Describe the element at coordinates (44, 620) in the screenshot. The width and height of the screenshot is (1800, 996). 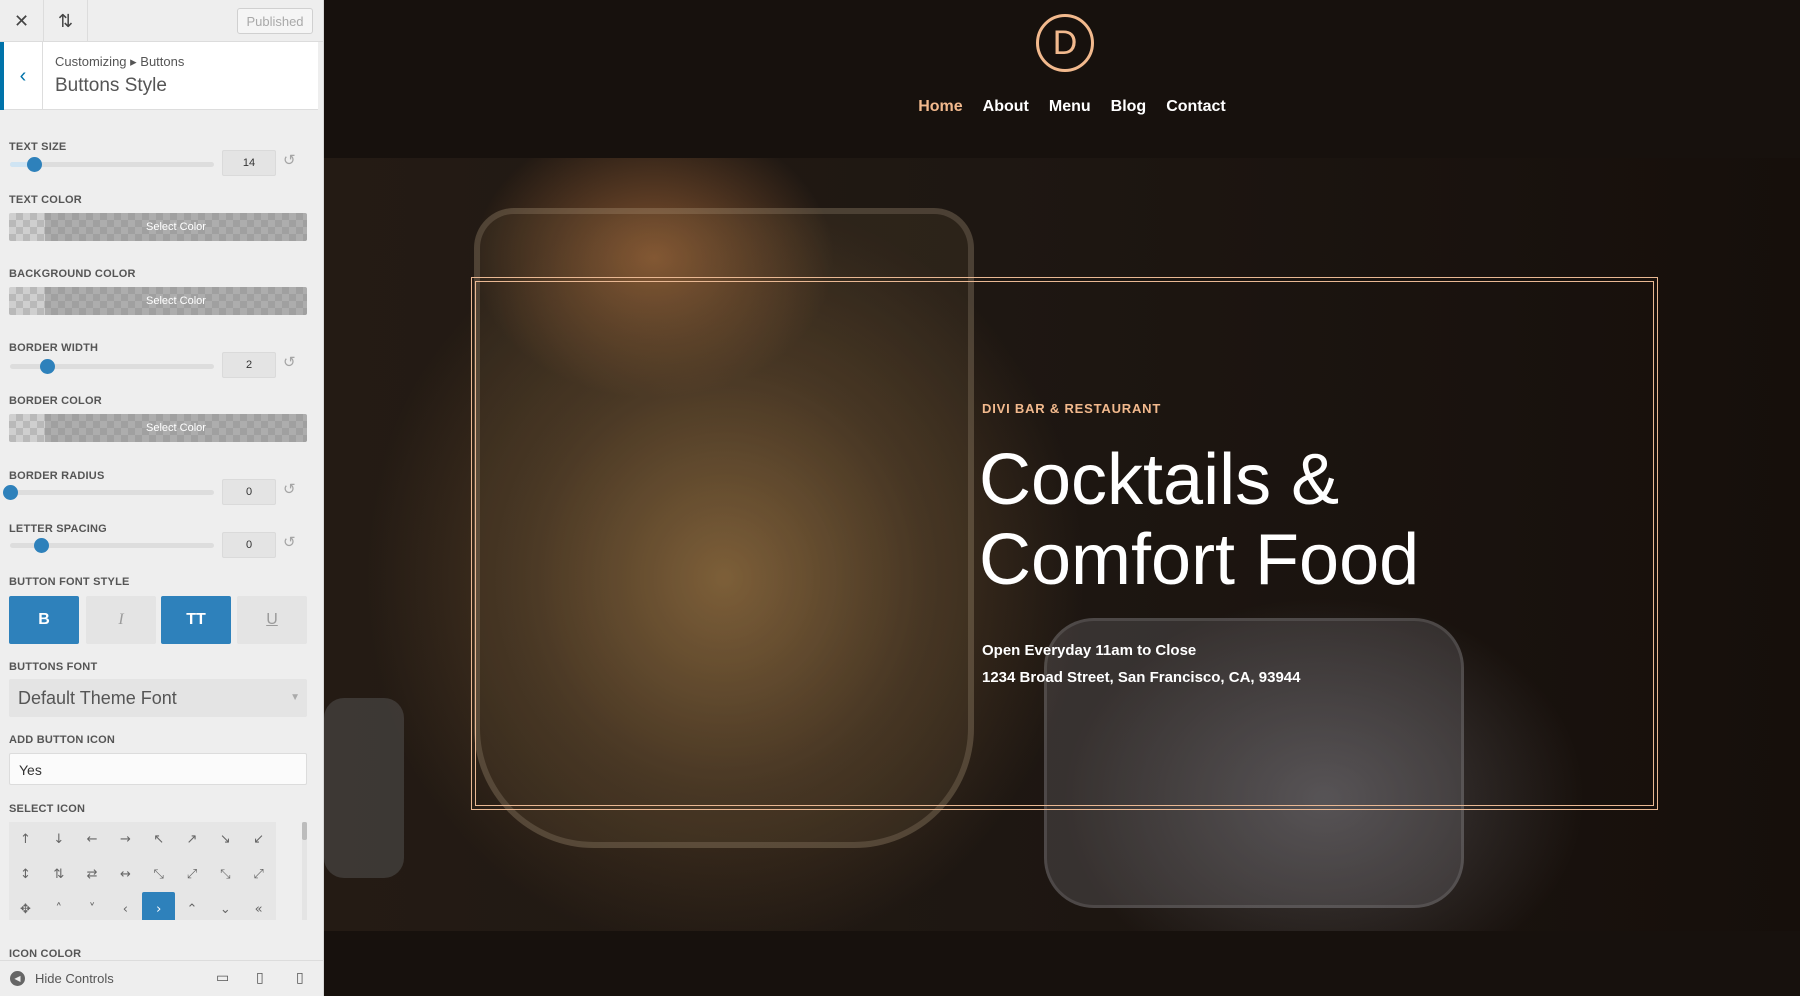
I see `bold-toggle: B` at that location.